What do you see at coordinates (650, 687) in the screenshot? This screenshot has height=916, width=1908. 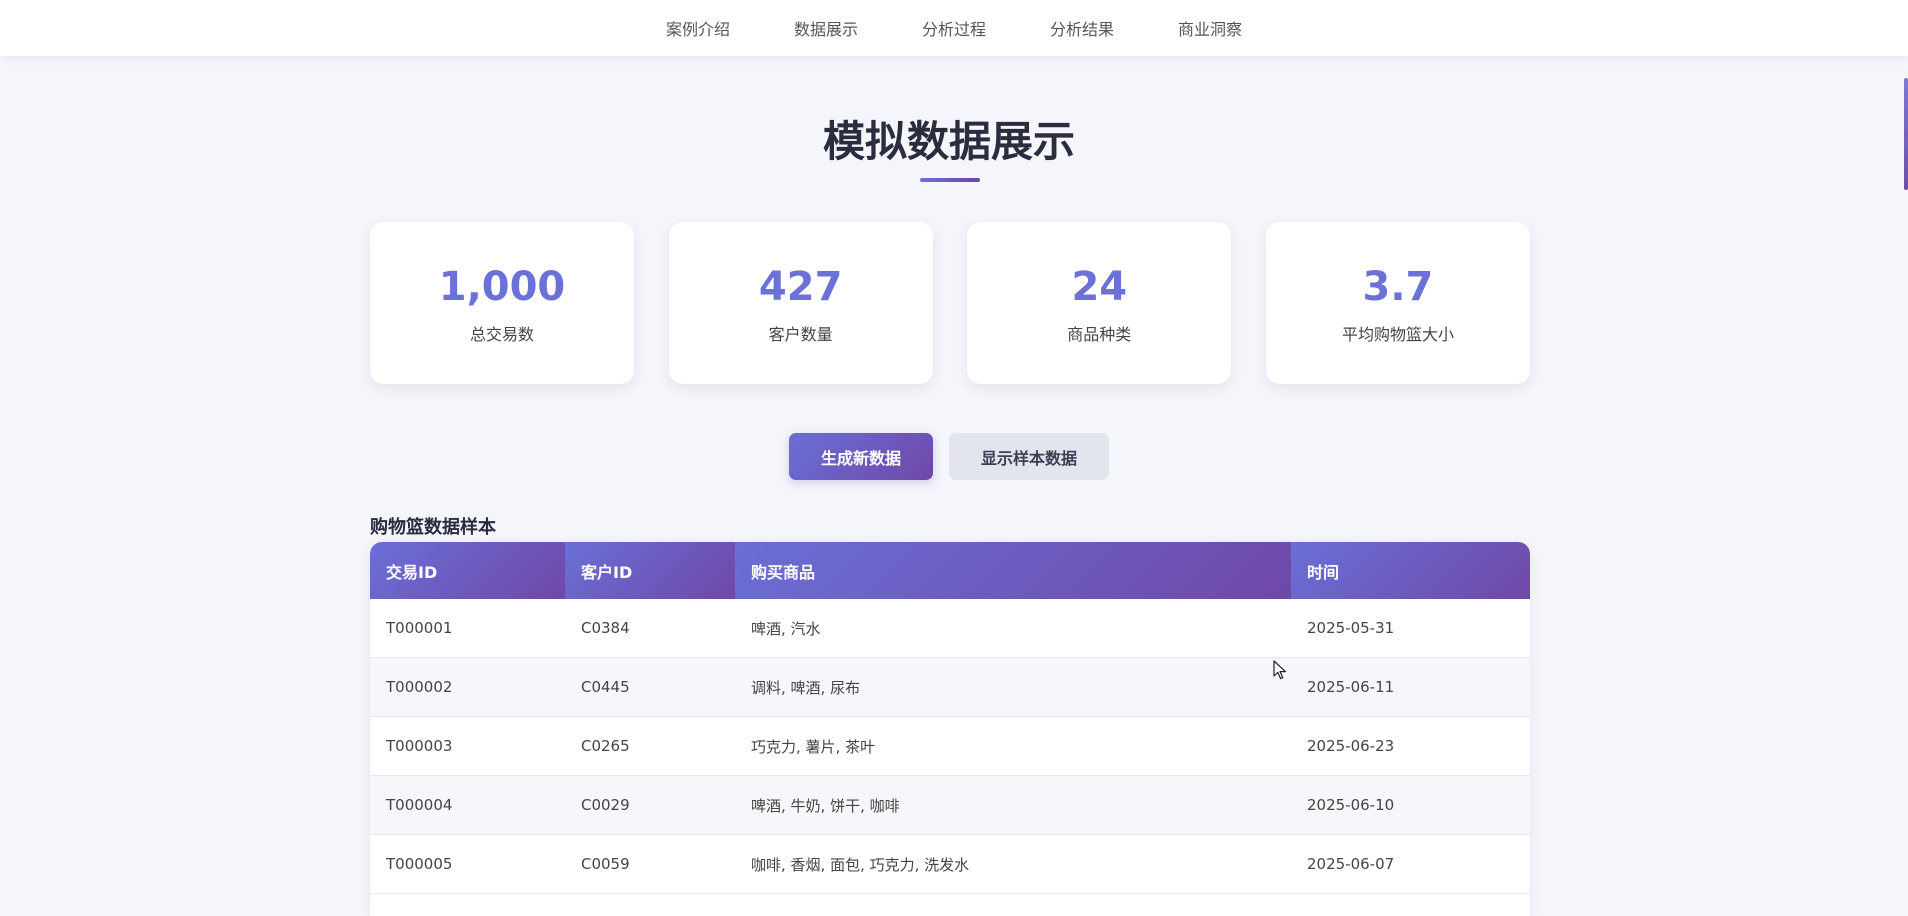 I see `cell-customer-id: C0445` at bounding box center [650, 687].